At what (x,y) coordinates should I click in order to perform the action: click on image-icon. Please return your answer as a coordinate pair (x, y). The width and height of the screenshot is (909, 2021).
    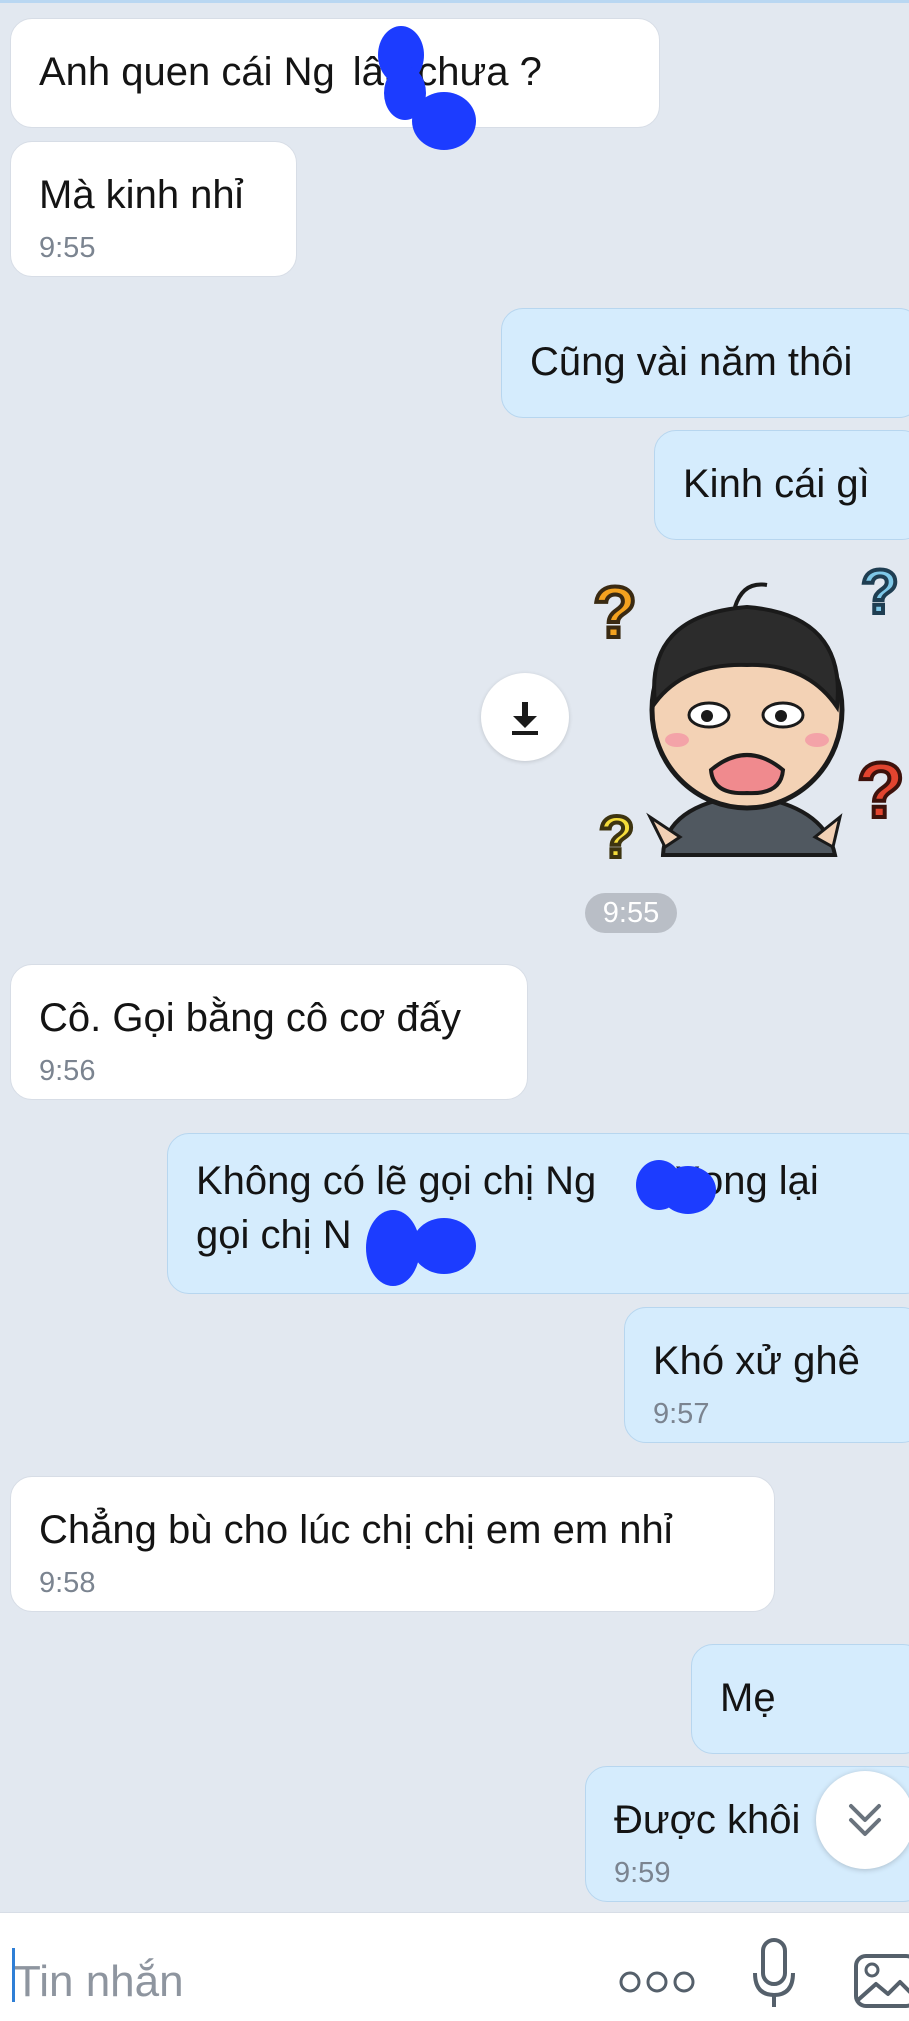
    Looking at the image, I should click on (881, 1981).